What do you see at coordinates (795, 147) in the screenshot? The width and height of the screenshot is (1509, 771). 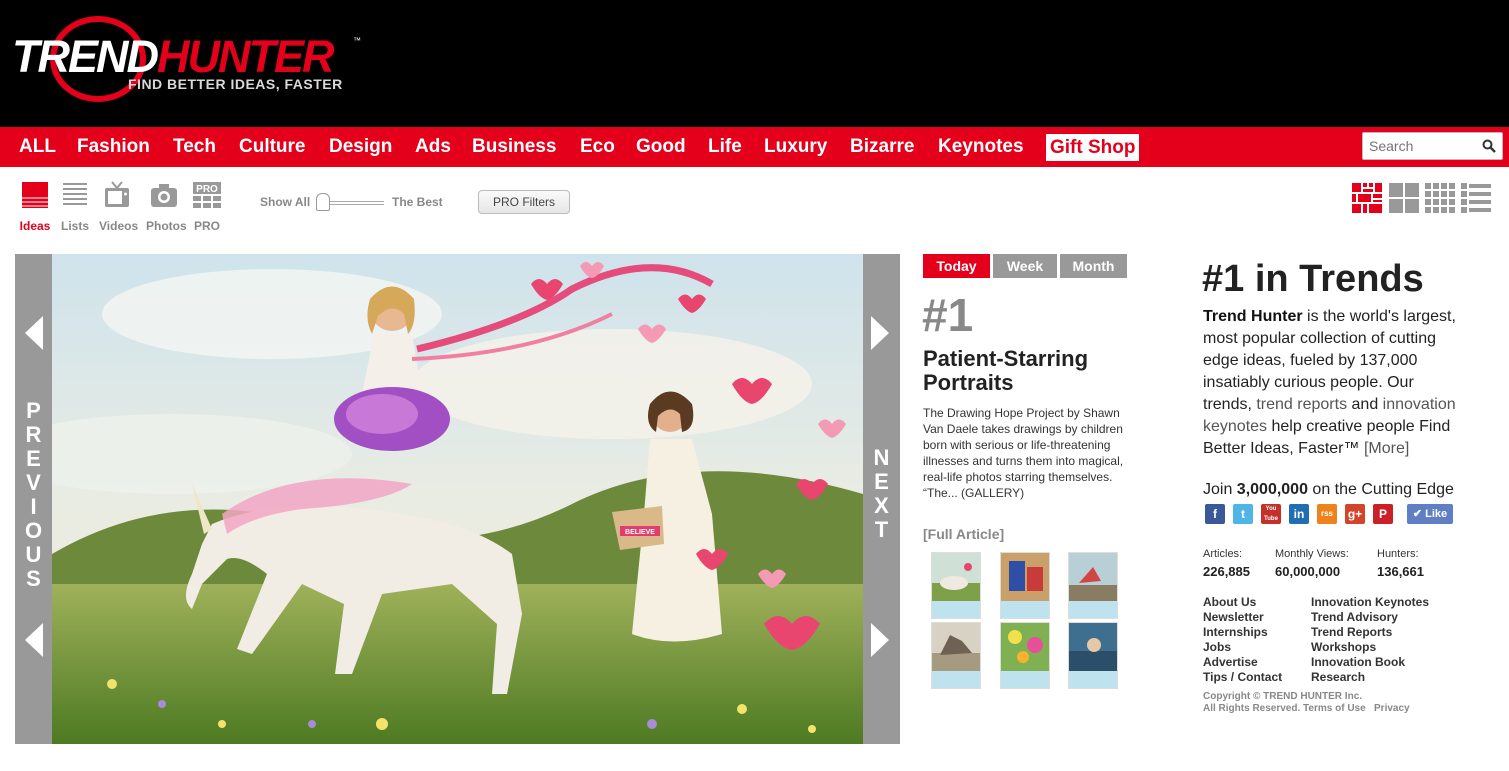 I see `nav-item-luxury: Luxury` at bounding box center [795, 147].